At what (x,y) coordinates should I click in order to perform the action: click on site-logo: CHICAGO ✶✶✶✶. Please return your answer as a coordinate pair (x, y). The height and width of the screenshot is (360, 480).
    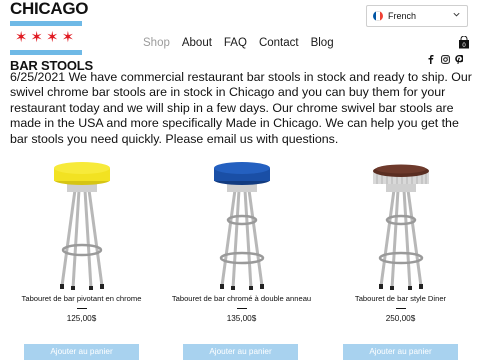
    Looking at the image, I should click on (49, 27).